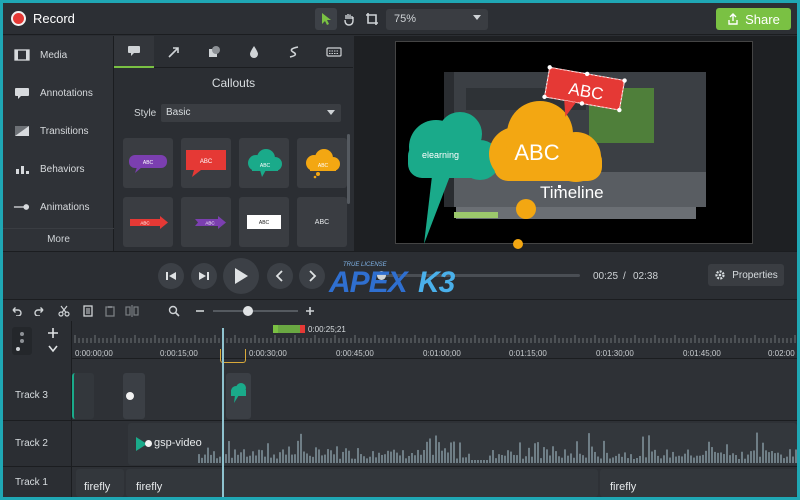 This screenshot has width=800, height=500. I want to click on track-row-2: Track 2 gsp-video, so click(400, 444).